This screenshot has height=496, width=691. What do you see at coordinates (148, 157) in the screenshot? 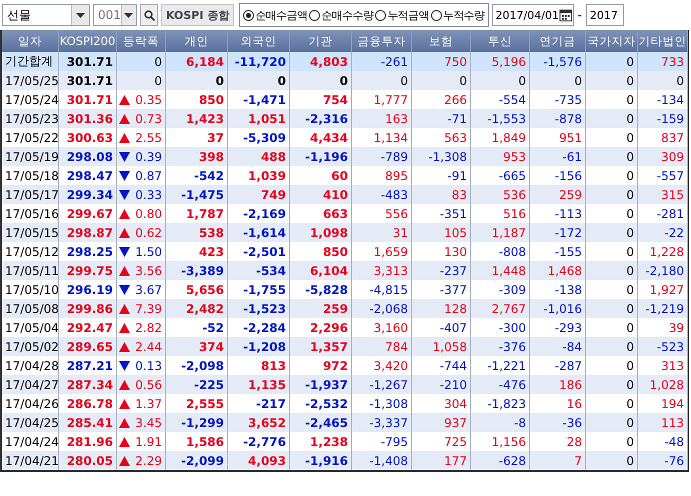
I see `change-value: 0.39` at bounding box center [148, 157].